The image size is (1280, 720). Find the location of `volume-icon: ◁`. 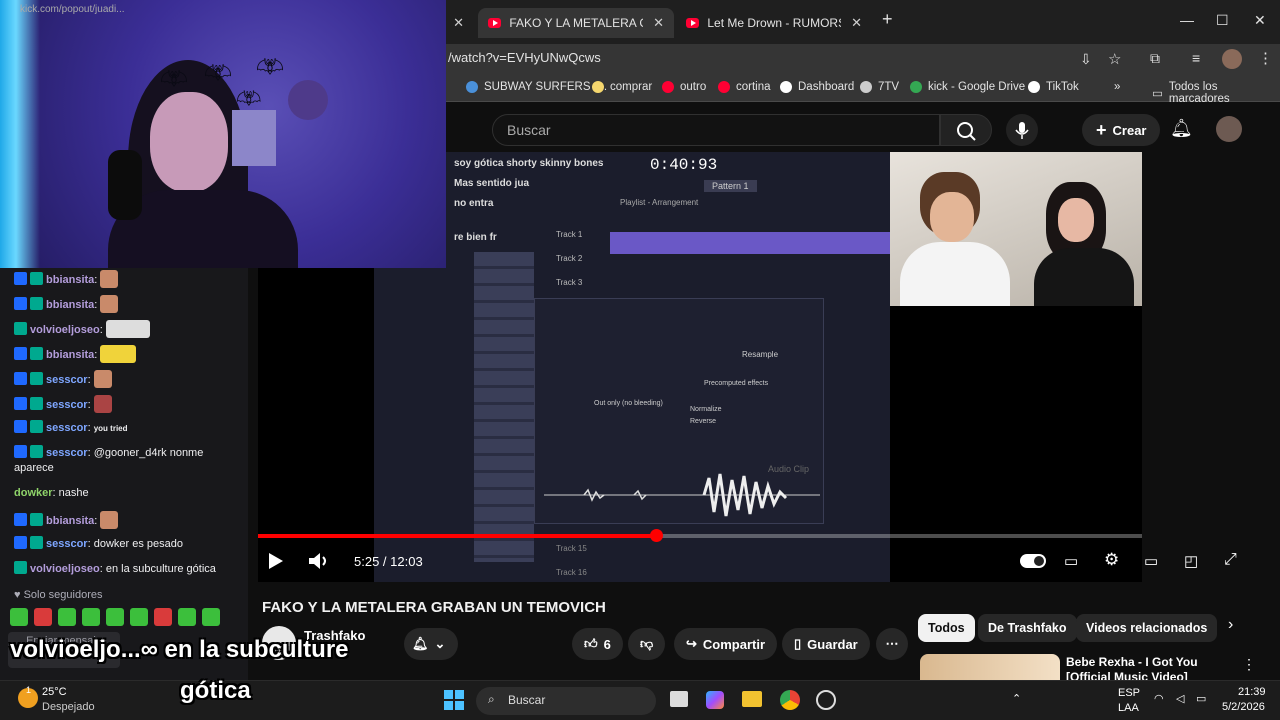

volume-icon: ◁ is located at coordinates (1180, 698).